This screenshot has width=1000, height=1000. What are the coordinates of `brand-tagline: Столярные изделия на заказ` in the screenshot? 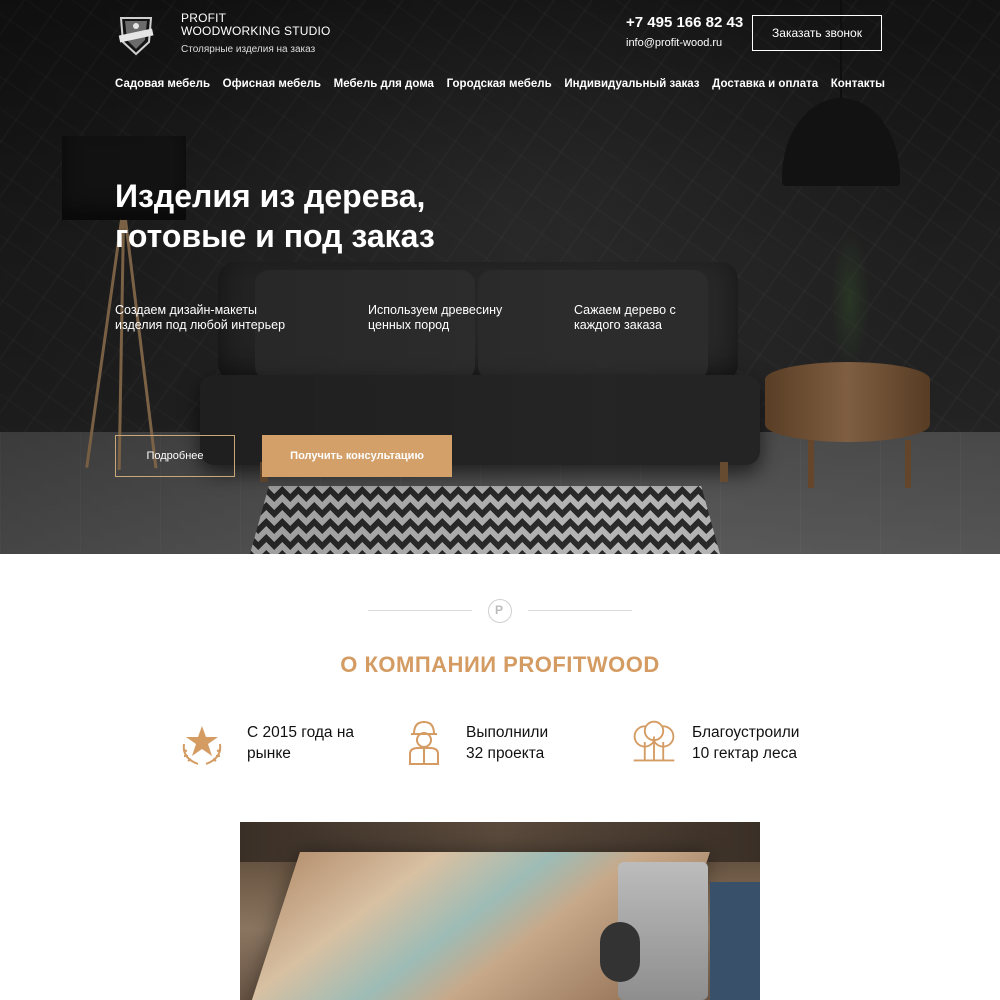 It's located at (248, 49).